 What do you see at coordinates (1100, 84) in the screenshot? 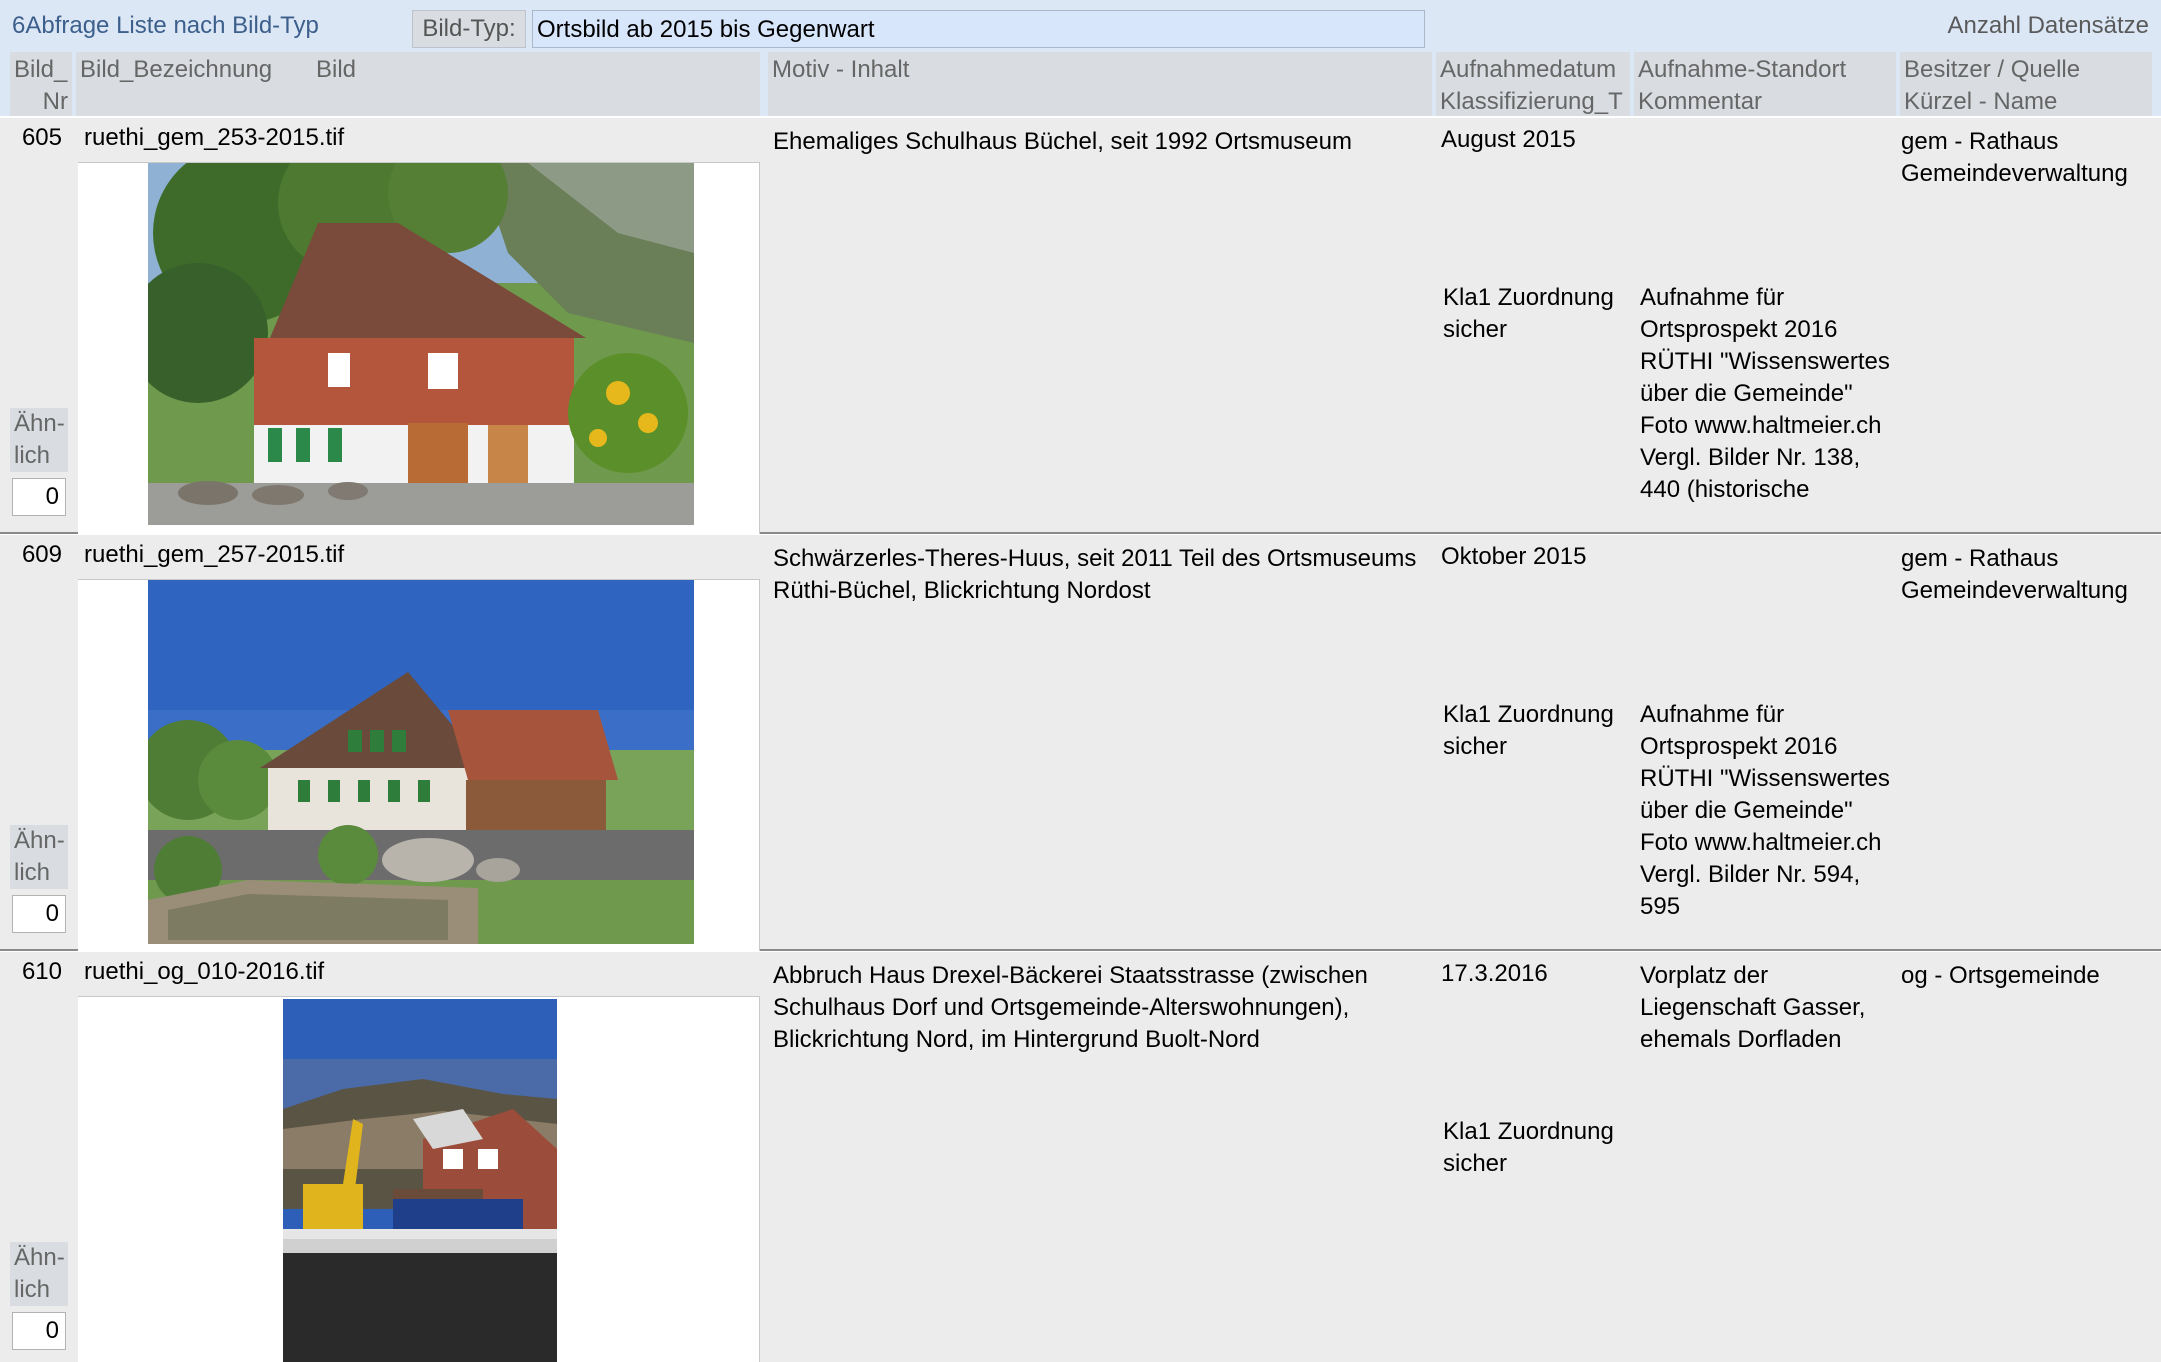
I see `column-header-motiv: Motiv - Inhalt` at bounding box center [1100, 84].